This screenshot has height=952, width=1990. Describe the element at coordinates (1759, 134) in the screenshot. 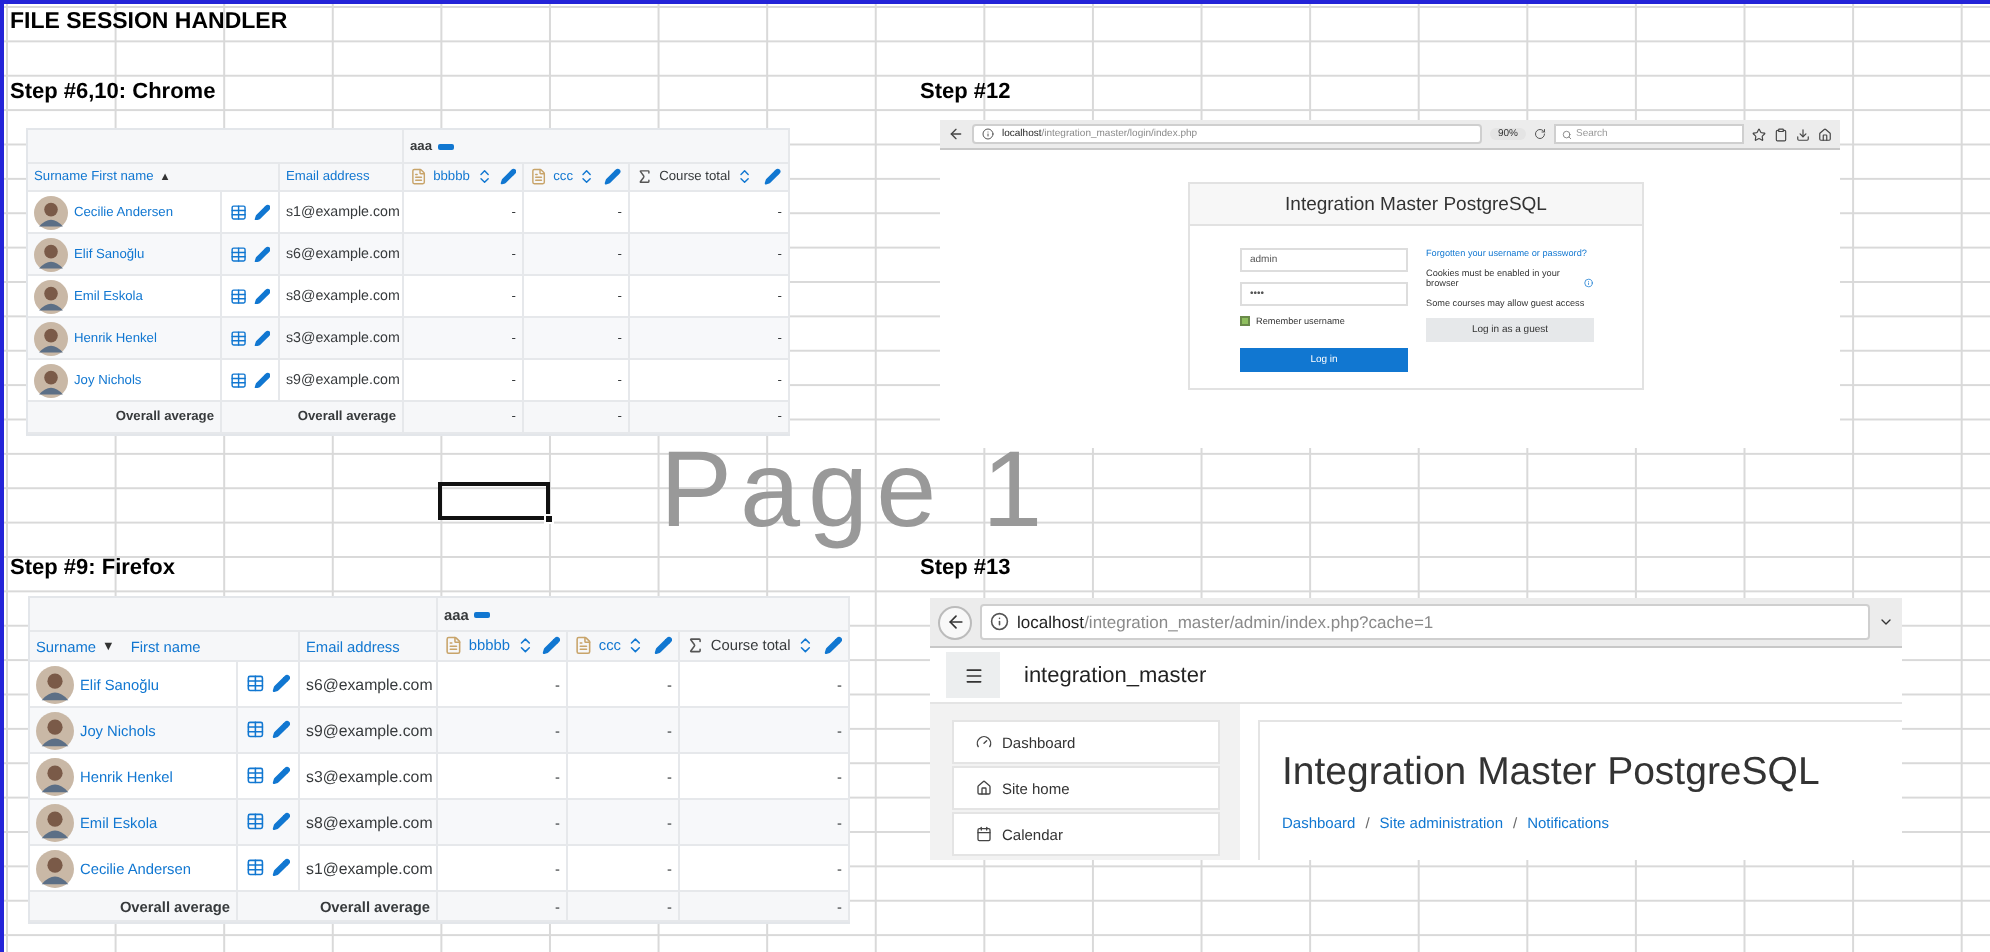

I see `star-icon` at that location.